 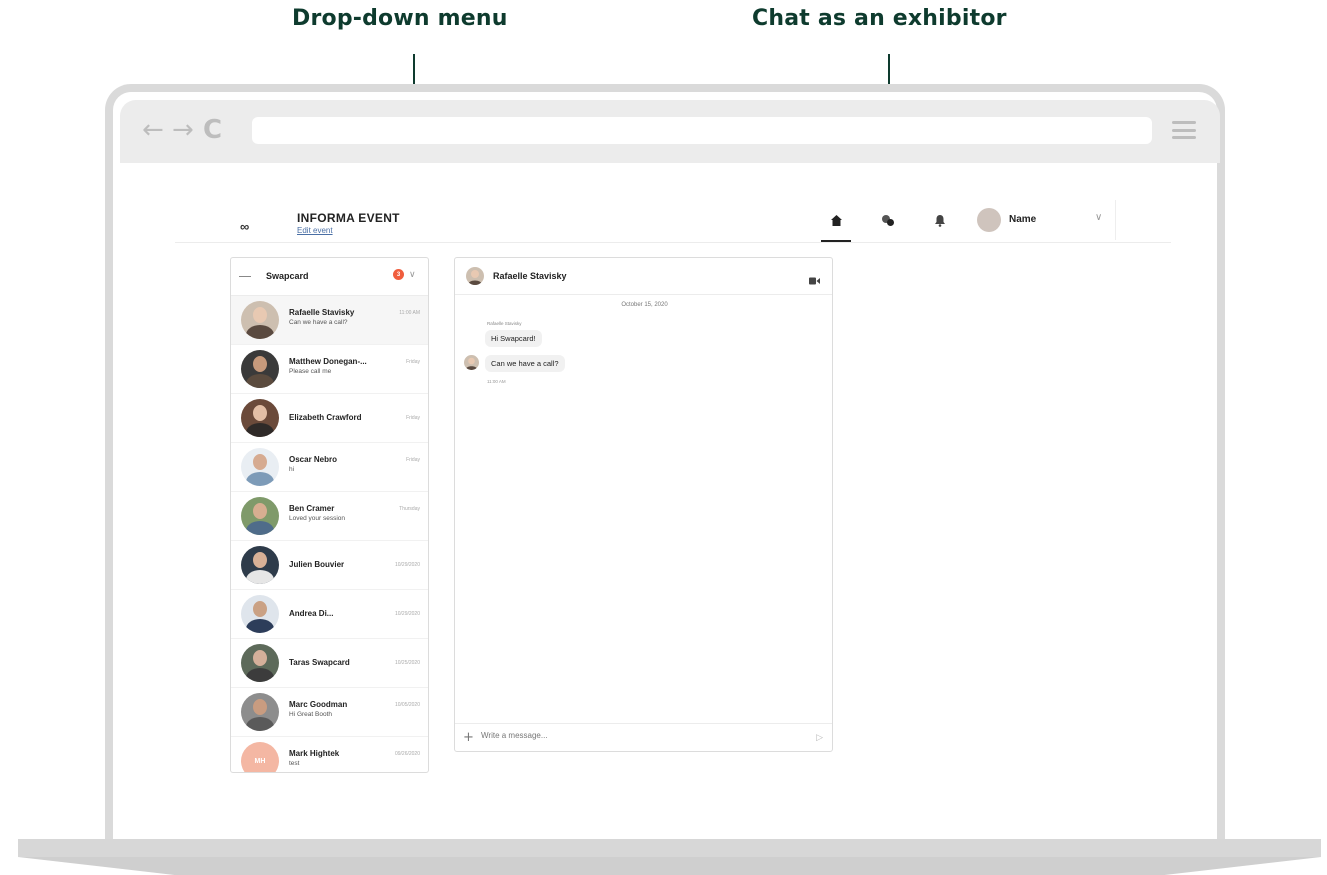 What do you see at coordinates (212, 130) in the screenshot?
I see `reload-icon: C` at bounding box center [212, 130].